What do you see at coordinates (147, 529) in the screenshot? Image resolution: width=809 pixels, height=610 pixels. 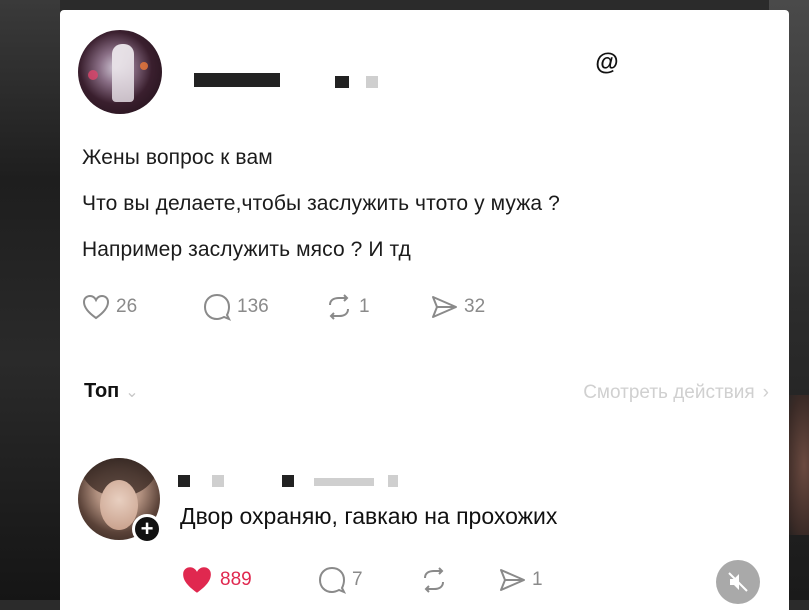 I see `follow-plus-icon: +` at bounding box center [147, 529].